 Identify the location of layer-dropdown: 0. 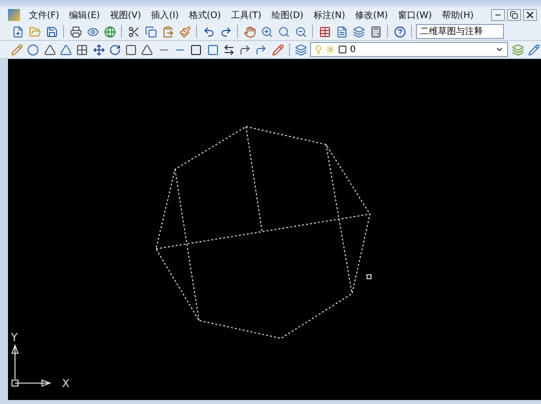
(409, 49).